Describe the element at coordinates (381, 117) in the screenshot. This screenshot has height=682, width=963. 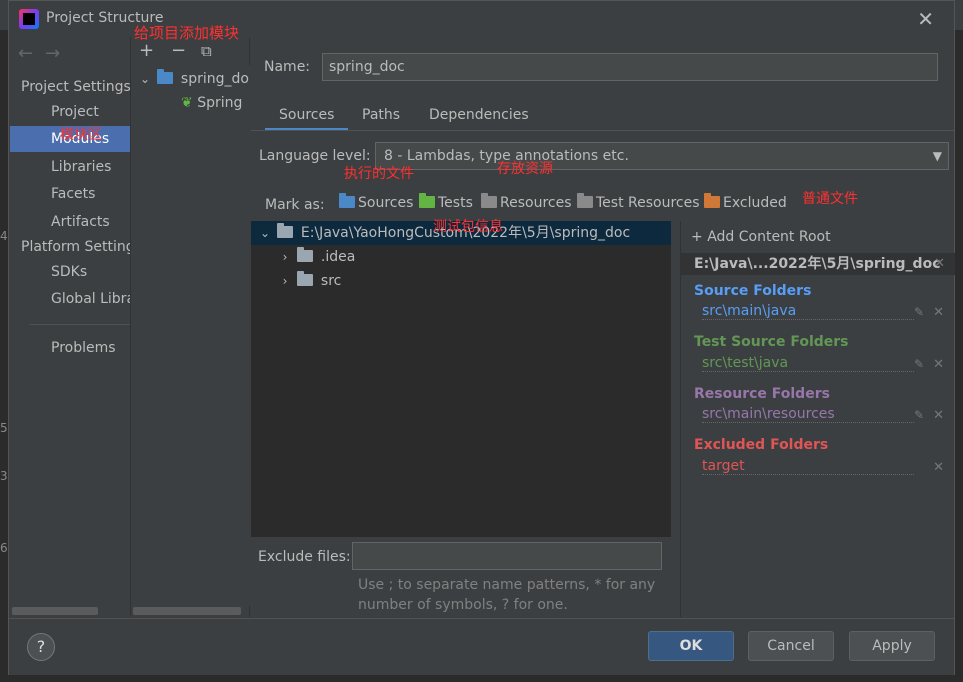
I see `tab-paths: Paths` at that location.